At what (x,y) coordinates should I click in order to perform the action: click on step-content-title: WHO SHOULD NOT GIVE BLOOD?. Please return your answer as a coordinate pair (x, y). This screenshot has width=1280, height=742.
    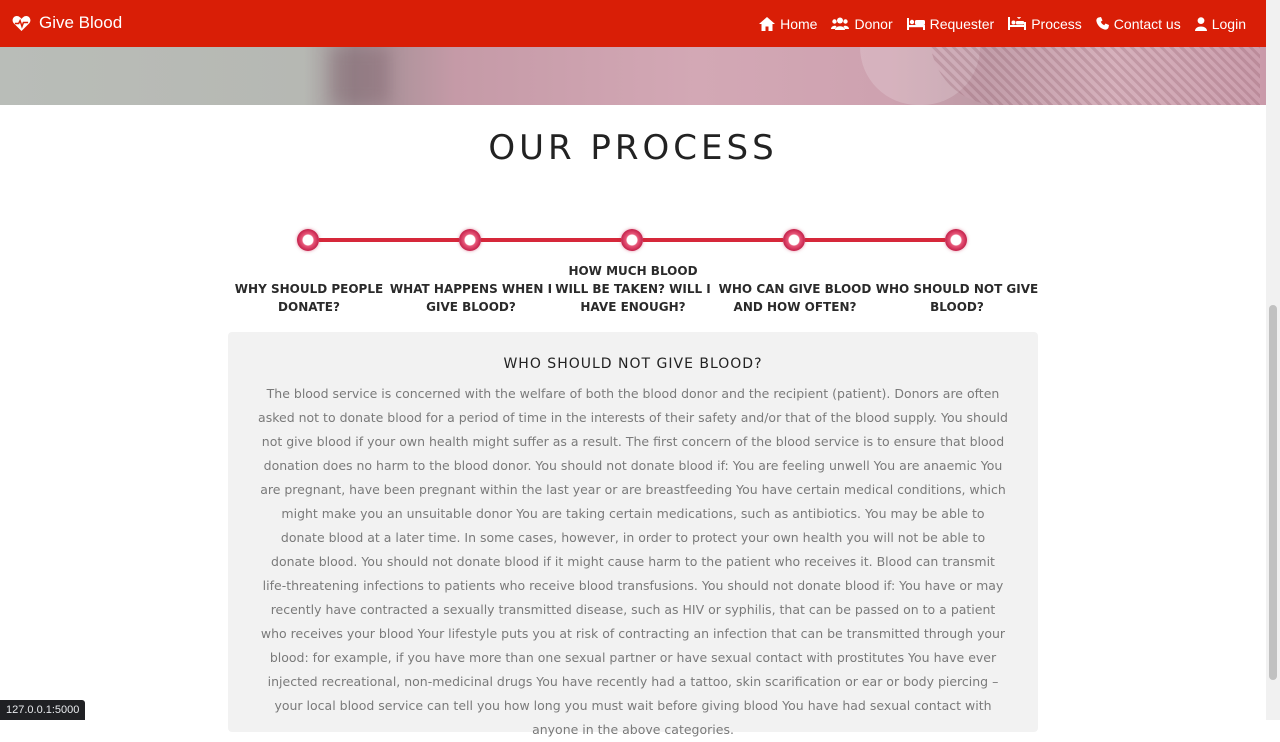
    Looking at the image, I should click on (633, 364).